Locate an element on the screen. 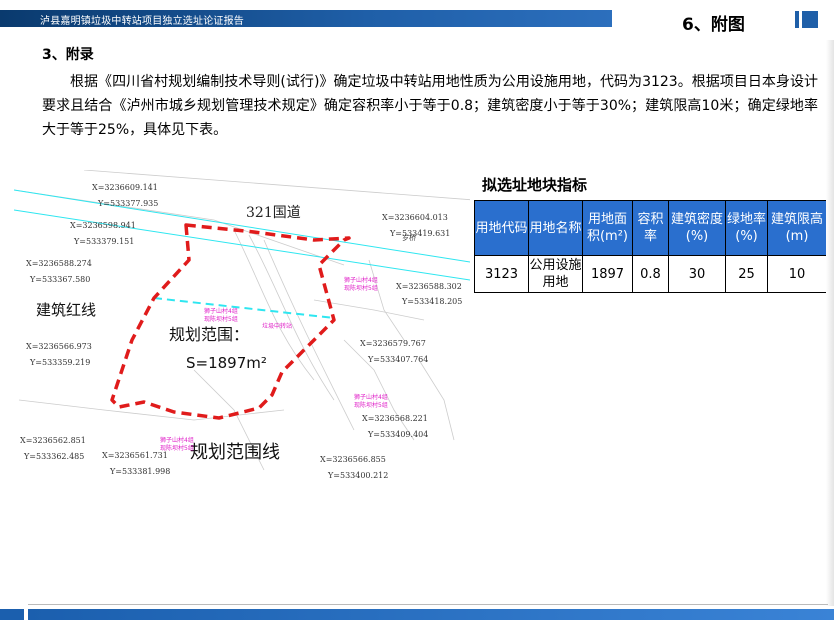 This screenshot has height=620, width=834. document-title: 泸县嘉明镇垃圾中转站项目独立选址论证报告 is located at coordinates (142, 21).